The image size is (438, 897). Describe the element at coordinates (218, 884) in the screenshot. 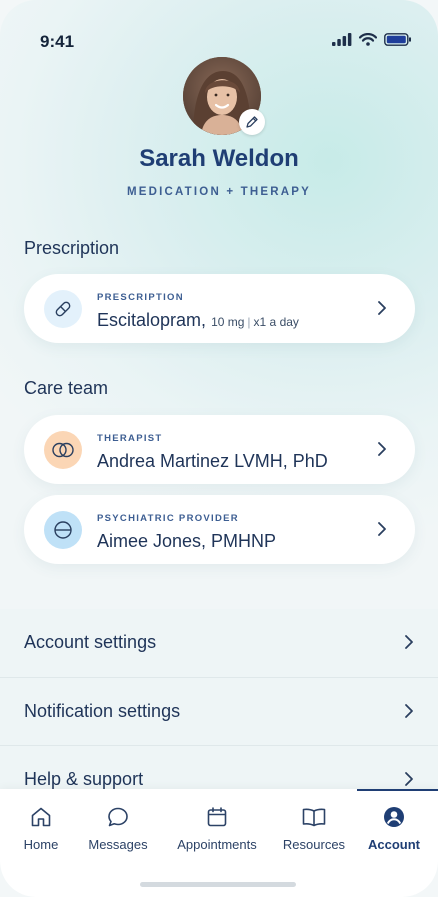

I see `home-indicator` at that location.